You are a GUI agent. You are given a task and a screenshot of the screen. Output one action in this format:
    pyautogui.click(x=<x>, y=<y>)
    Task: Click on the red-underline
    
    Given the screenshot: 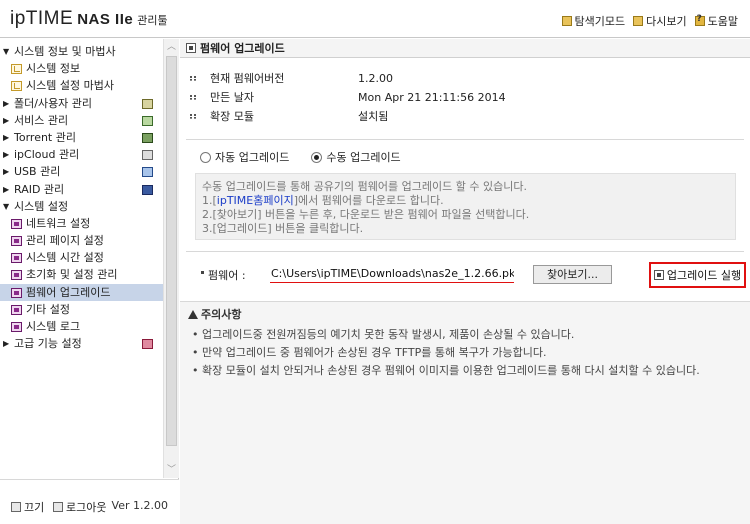 What is the action you would take?
    pyautogui.click(x=392, y=282)
    